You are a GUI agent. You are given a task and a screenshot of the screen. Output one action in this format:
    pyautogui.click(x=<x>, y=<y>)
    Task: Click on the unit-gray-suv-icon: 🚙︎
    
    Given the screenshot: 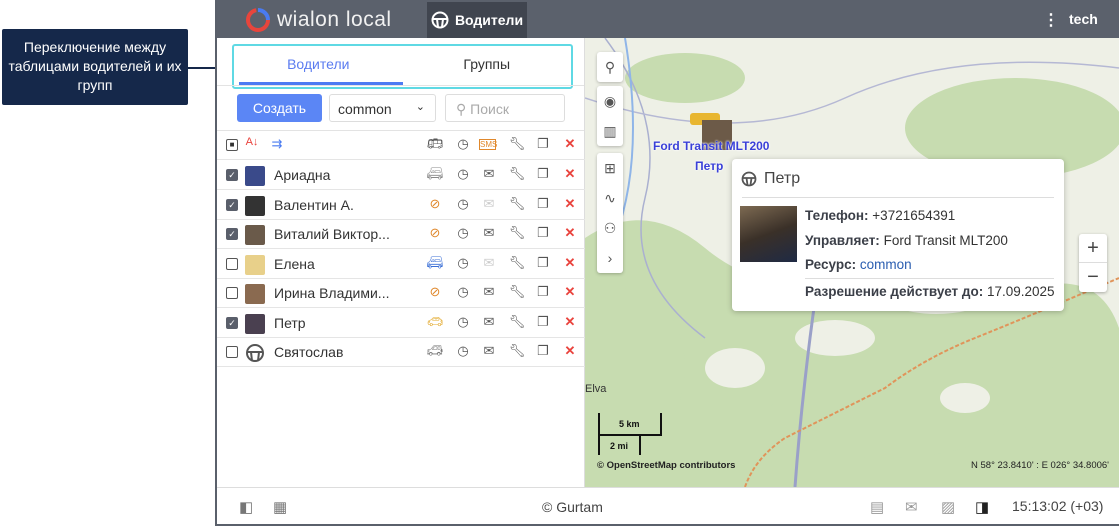 What is the action you would take?
    pyautogui.click(x=435, y=351)
    